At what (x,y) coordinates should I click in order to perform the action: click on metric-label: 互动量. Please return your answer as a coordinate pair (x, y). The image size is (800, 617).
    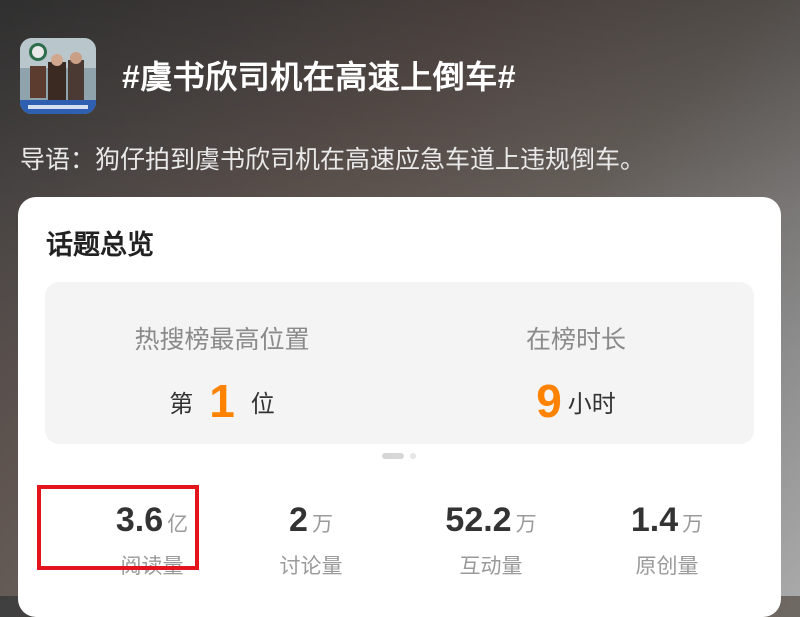
    Looking at the image, I should click on (491, 566).